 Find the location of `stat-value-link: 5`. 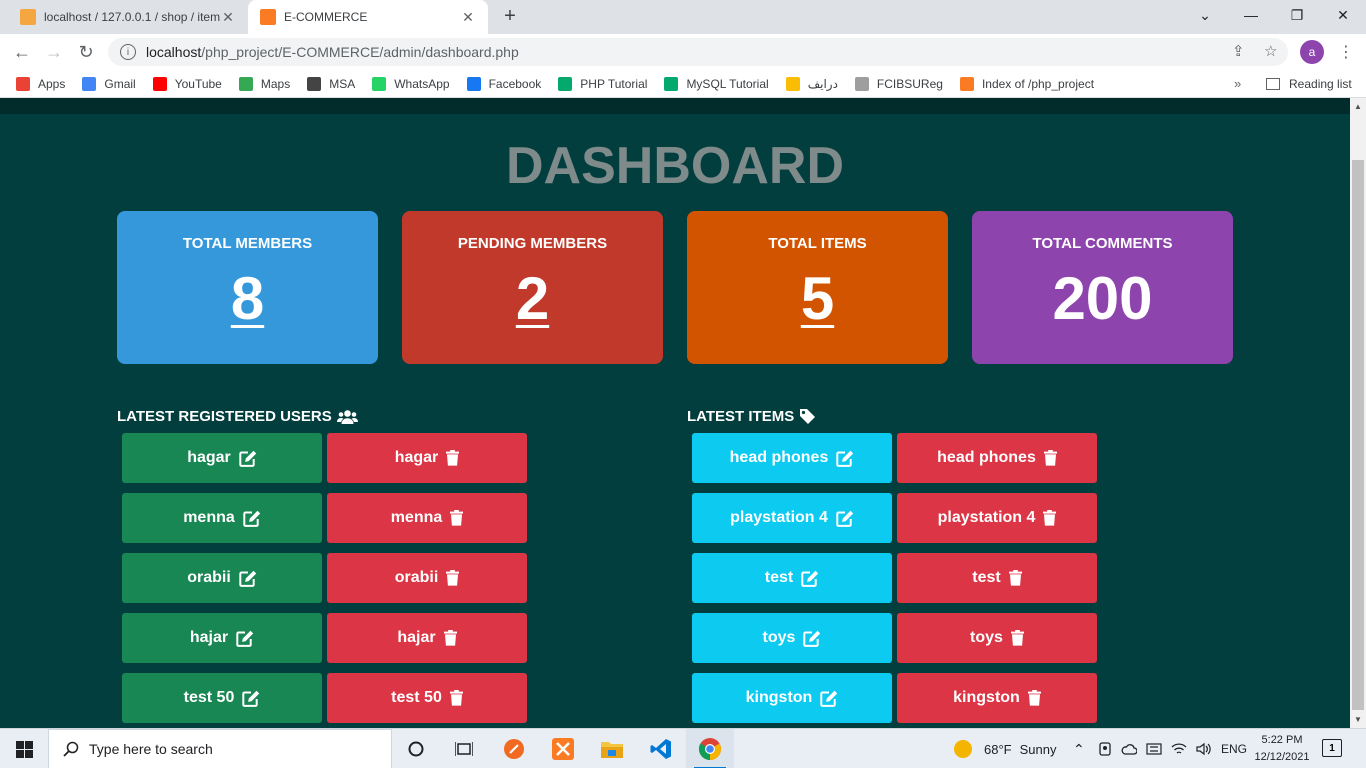

stat-value-link: 5 is located at coordinates (817, 299).